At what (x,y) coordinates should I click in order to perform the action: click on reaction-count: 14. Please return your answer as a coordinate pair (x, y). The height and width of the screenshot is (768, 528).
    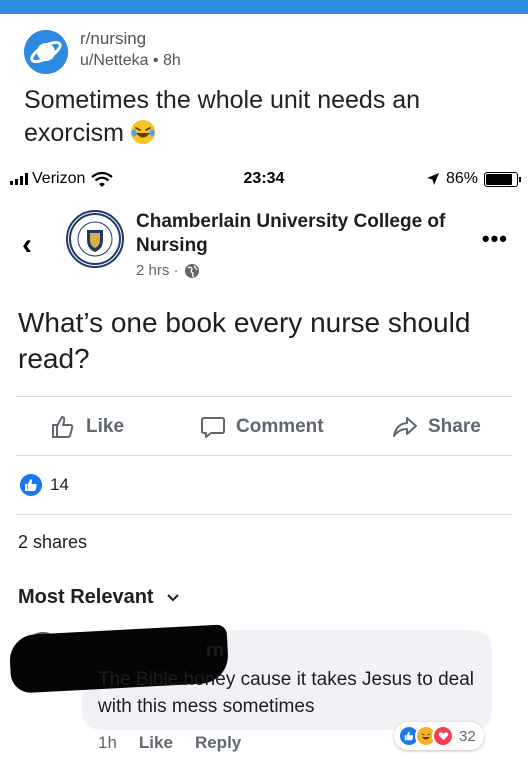
    Looking at the image, I should click on (59, 484).